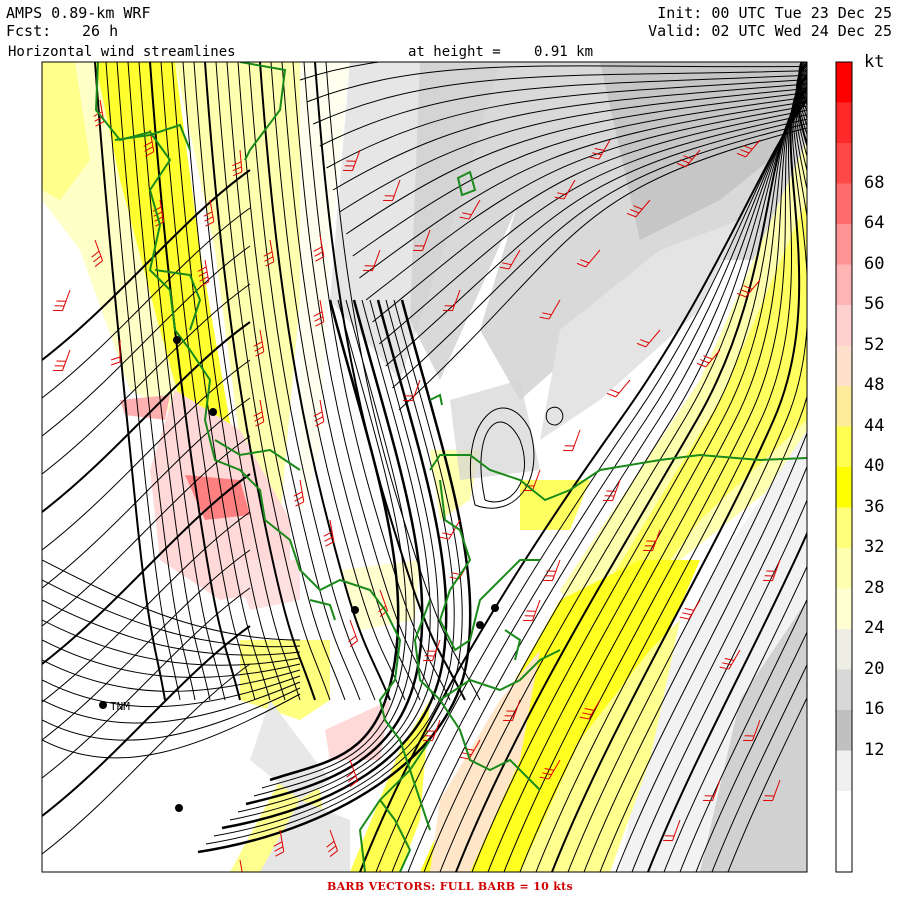  Describe the element at coordinates (874, 385) in the screenshot. I see `colorbar-tick-label: 48` at that location.